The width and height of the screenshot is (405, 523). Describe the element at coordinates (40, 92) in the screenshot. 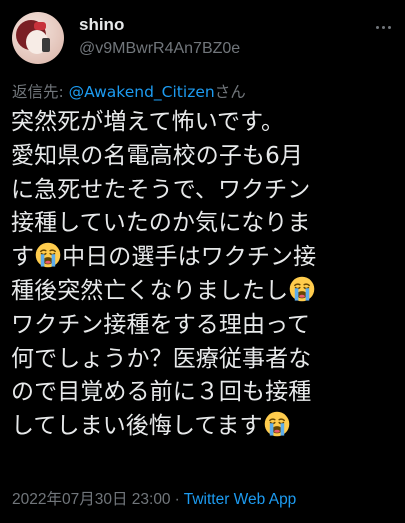

I see `reply-prefix: 返信先:` at that location.